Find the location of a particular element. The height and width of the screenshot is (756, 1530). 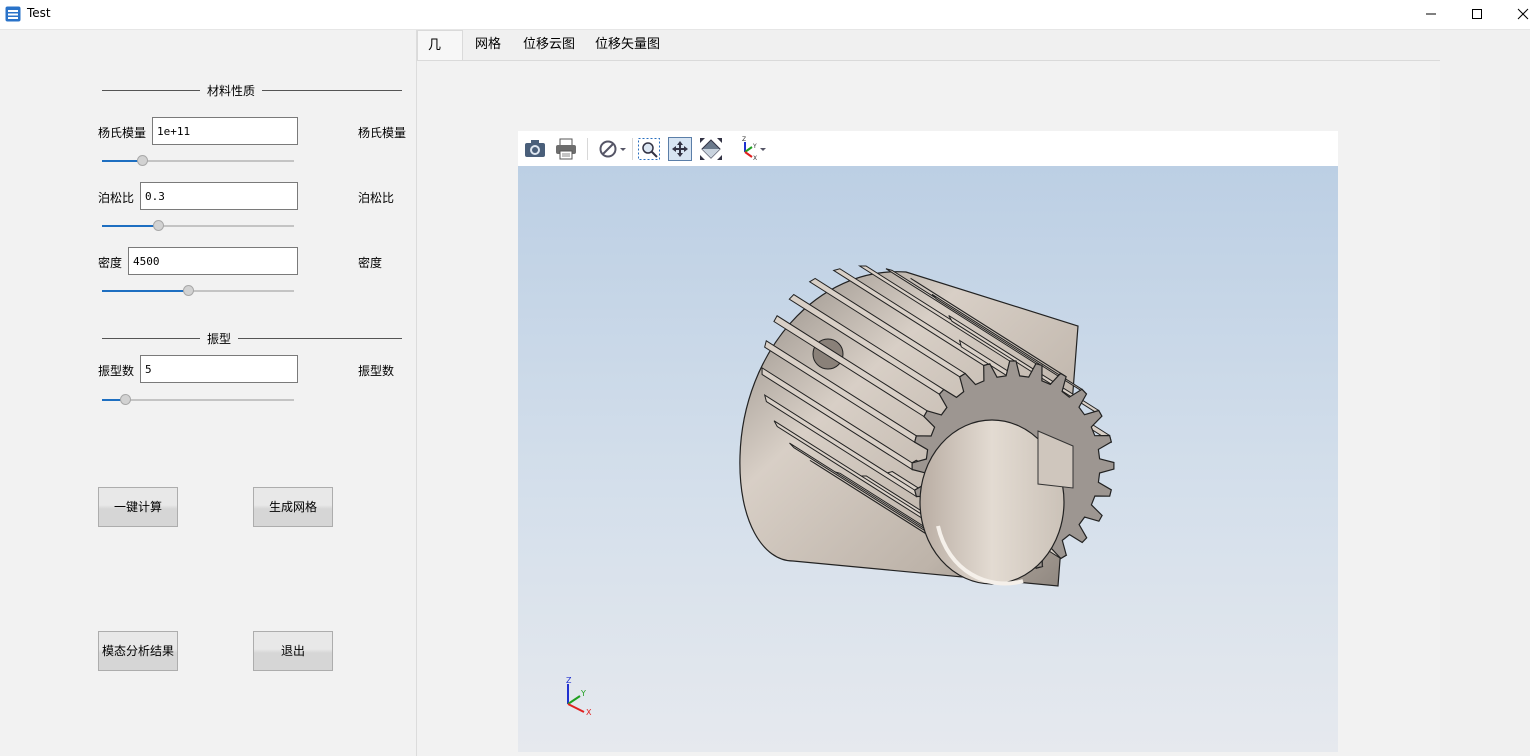

poisson-ratio-slider is located at coordinates (198, 226).